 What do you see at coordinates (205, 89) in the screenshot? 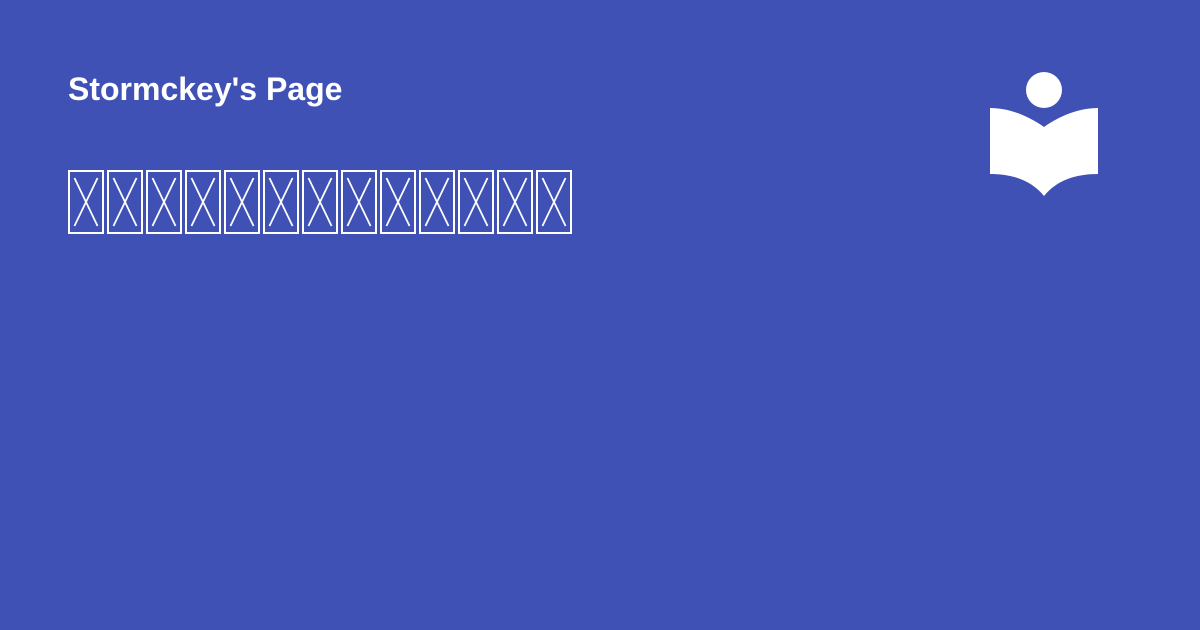
I see `site-name: Stormckey's Page` at bounding box center [205, 89].